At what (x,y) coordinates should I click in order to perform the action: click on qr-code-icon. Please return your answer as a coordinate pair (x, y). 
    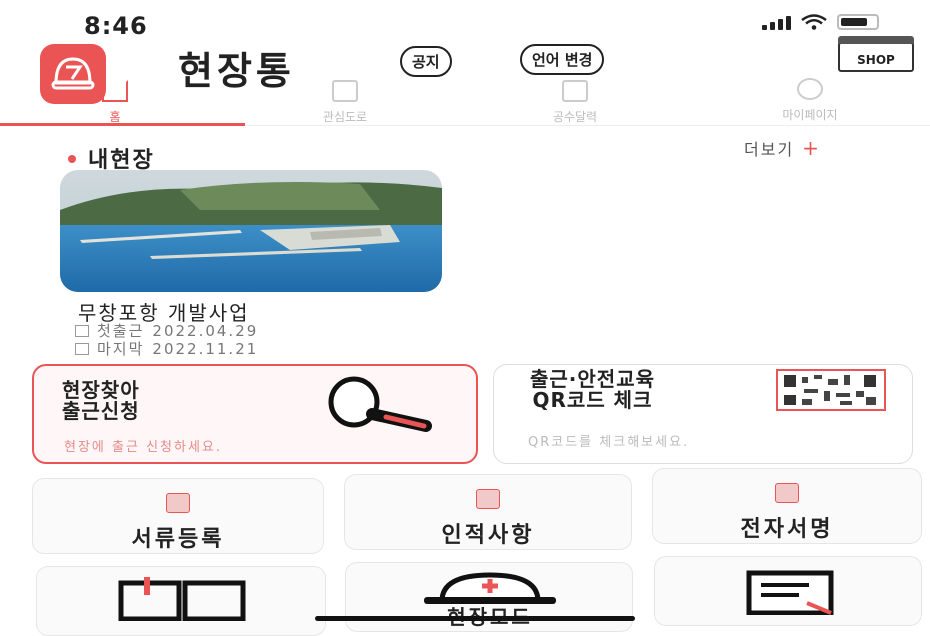
    Looking at the image, I should click on (831, 390).